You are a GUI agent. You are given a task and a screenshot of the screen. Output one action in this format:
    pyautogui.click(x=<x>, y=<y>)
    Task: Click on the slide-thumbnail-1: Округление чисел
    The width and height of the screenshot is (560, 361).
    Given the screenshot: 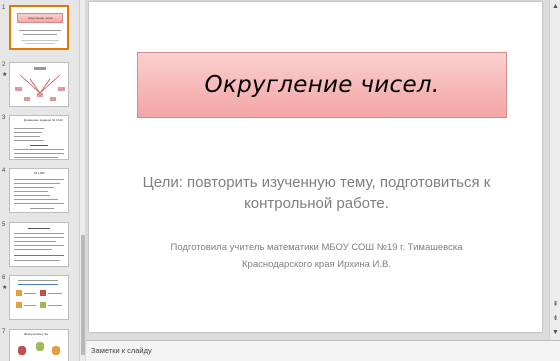 What is the action you would take?
    pyautogui.click(x=39, y=27)
    